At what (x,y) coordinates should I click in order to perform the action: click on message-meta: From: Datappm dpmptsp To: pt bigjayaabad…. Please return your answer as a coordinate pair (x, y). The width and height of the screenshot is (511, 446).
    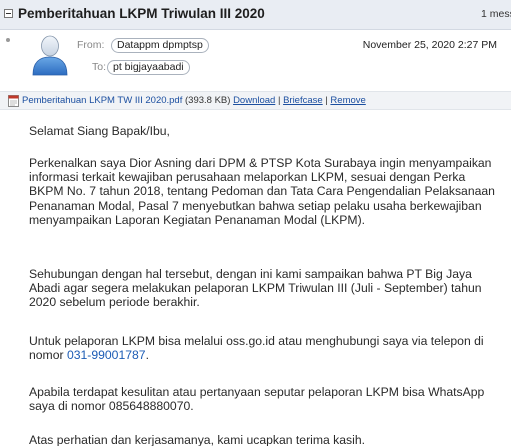
    Looking at the image, I should click on (255, 58).